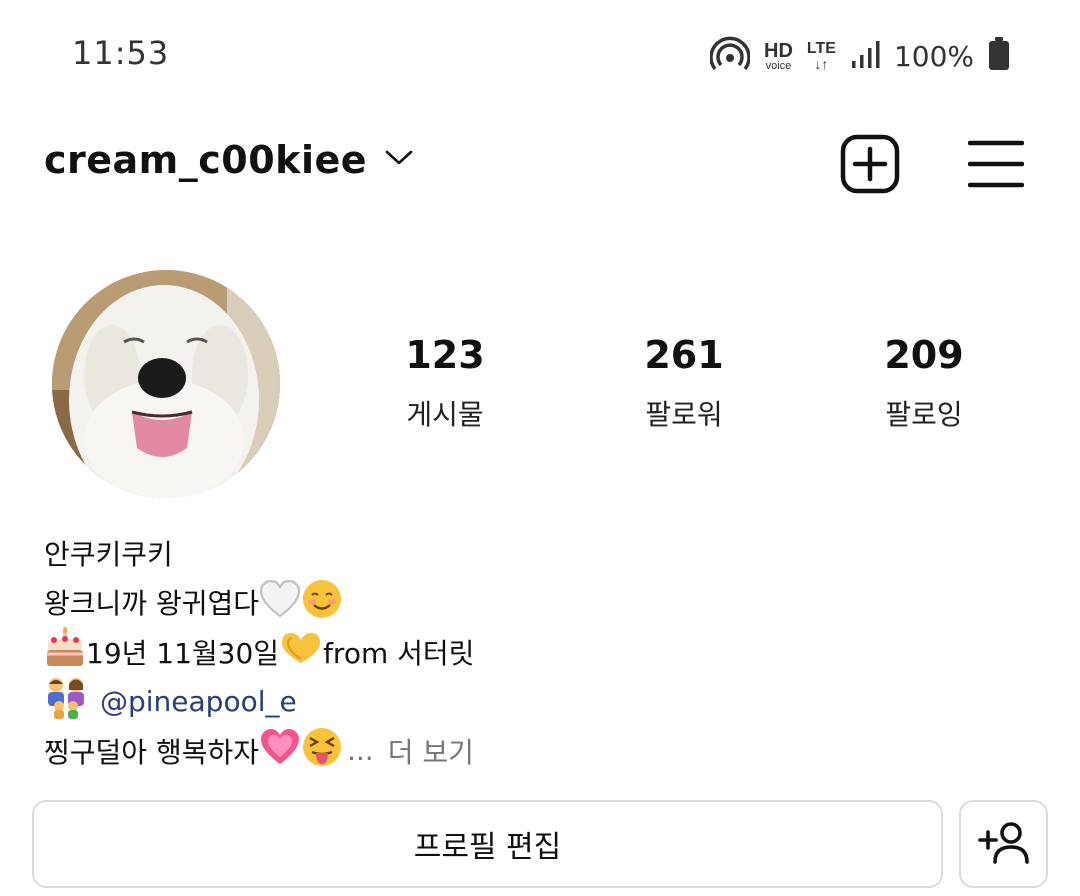  Describe the element at coordinates (924, 383) in the screenshot. I see `stat-following: 209 팔로잉` at that location.